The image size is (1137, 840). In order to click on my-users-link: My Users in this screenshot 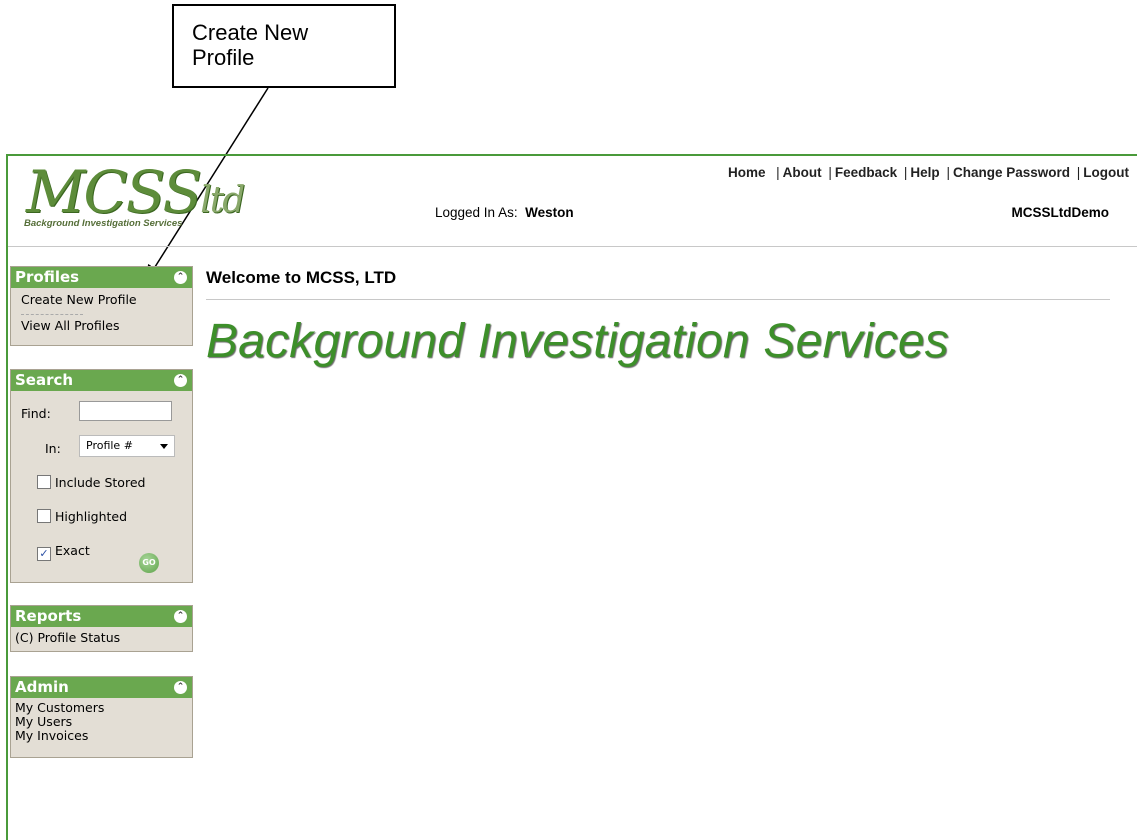, I will do `click(101, 722)`.